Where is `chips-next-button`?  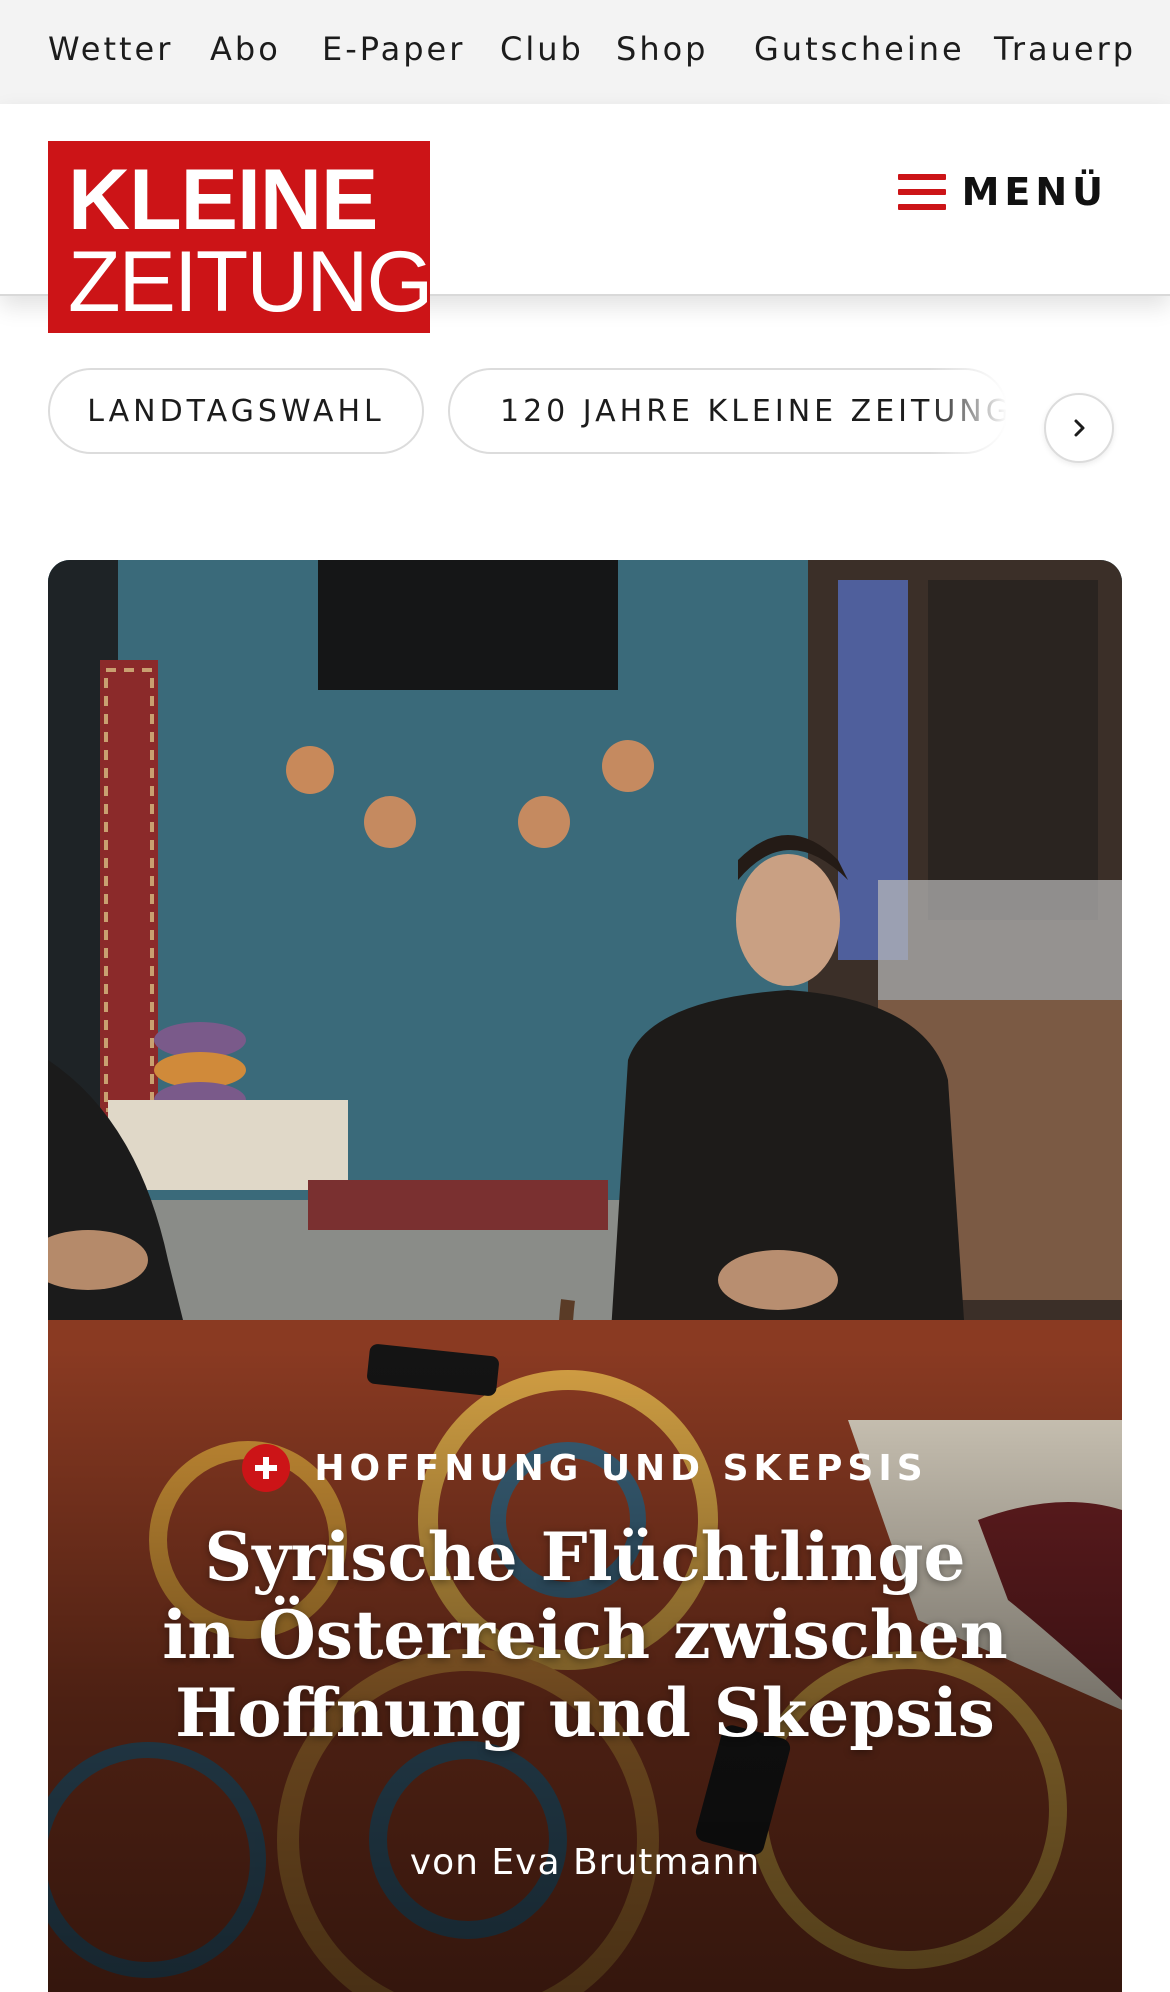
chips-next-button is located at coordinates (1079, 428).